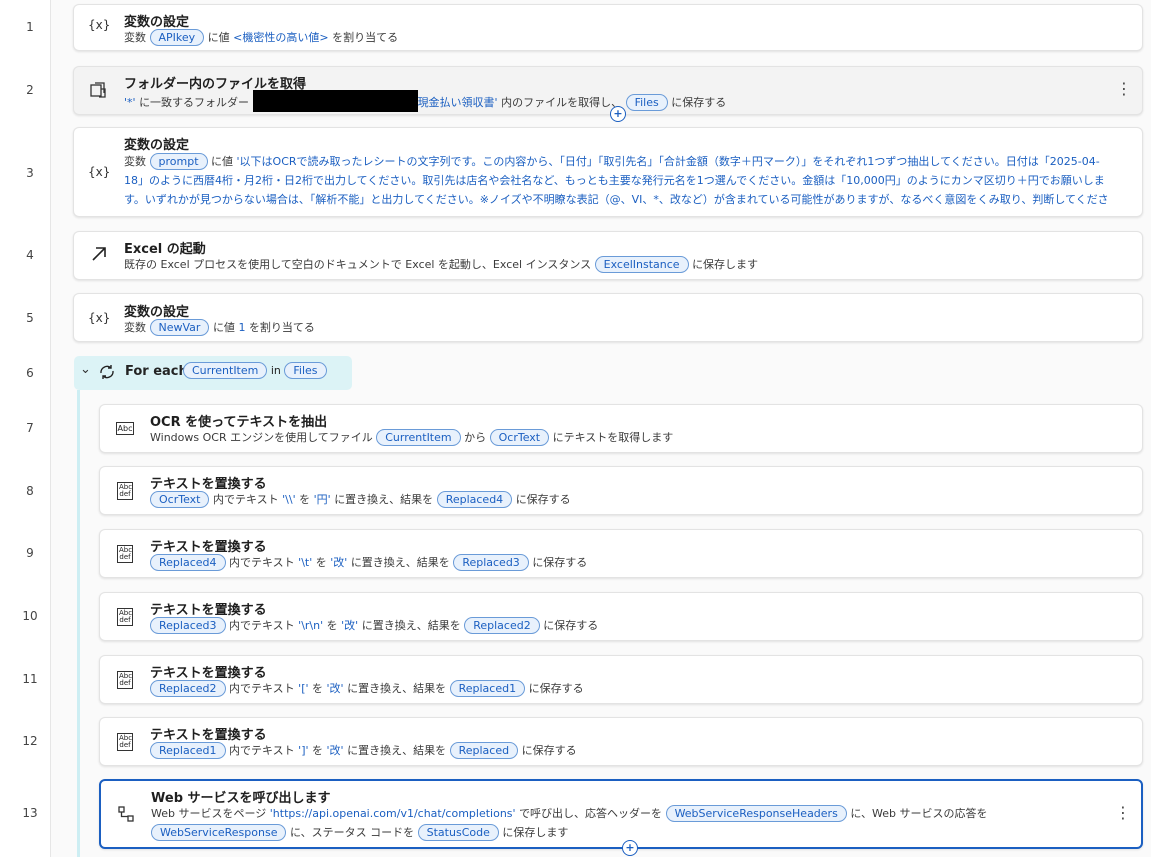 The width and height of the screenshot is (1151, 857). I want to click on variable-chip-excelinstance: ExcelInstance, so click(641, 264).